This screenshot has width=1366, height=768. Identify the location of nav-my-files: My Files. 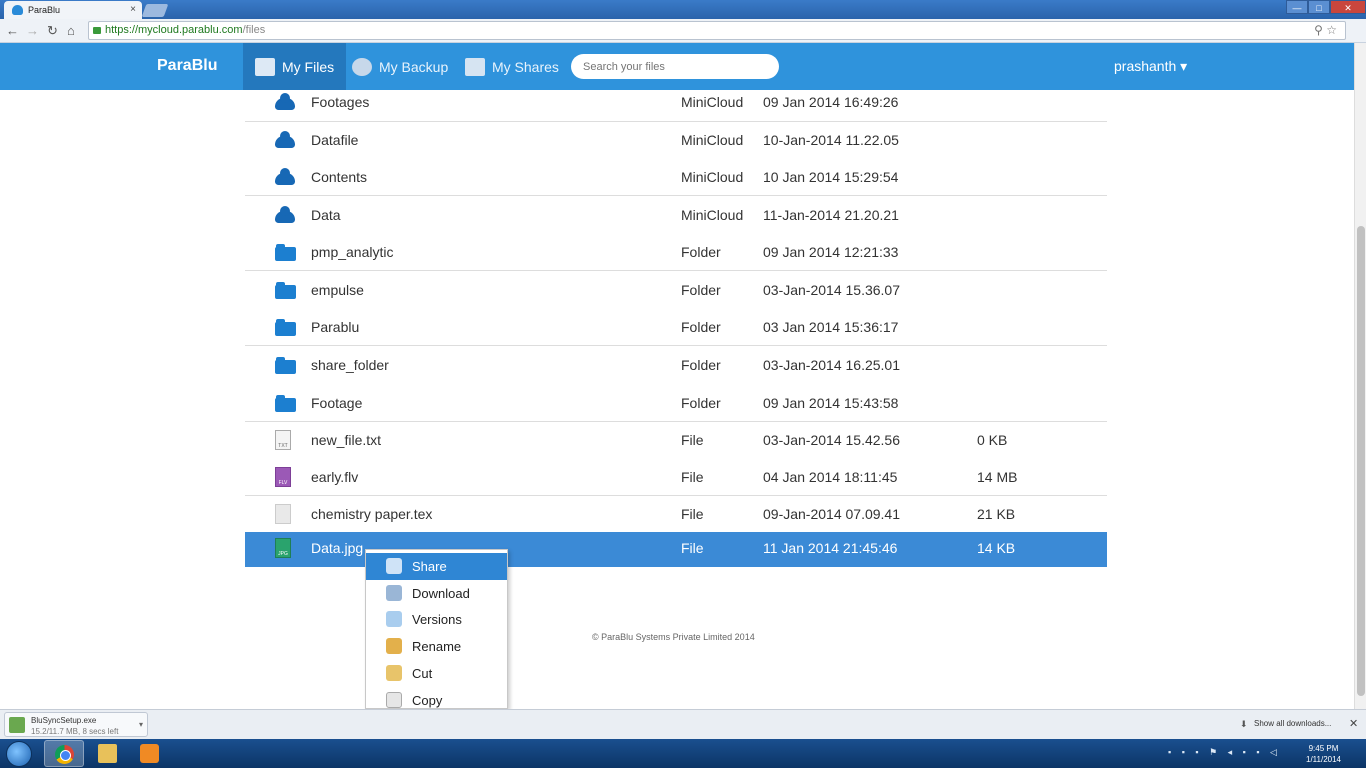
(295, 66).